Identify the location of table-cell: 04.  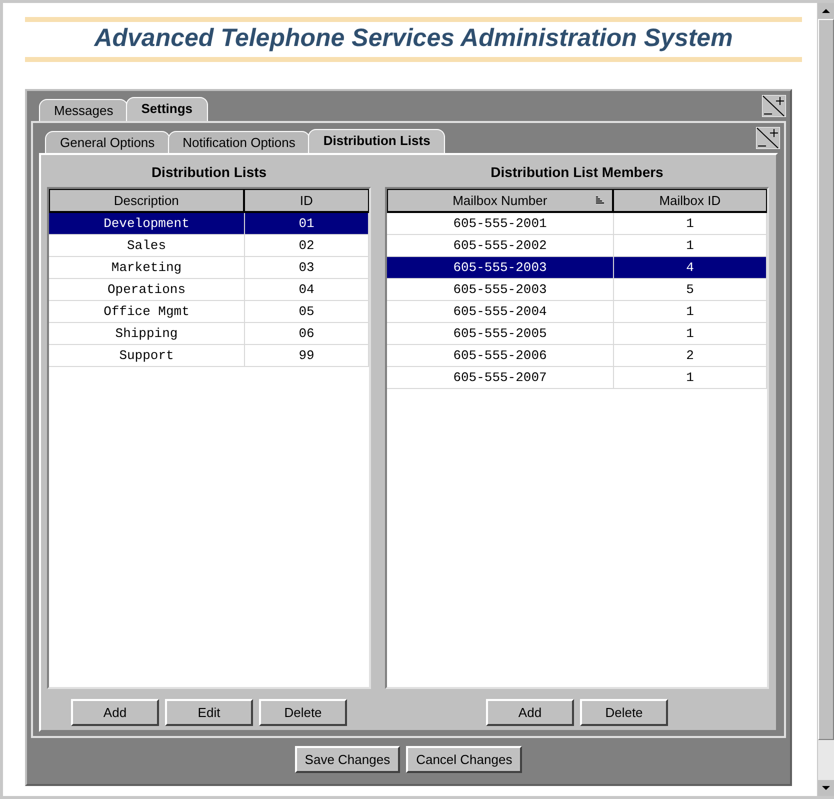
(307, 289).